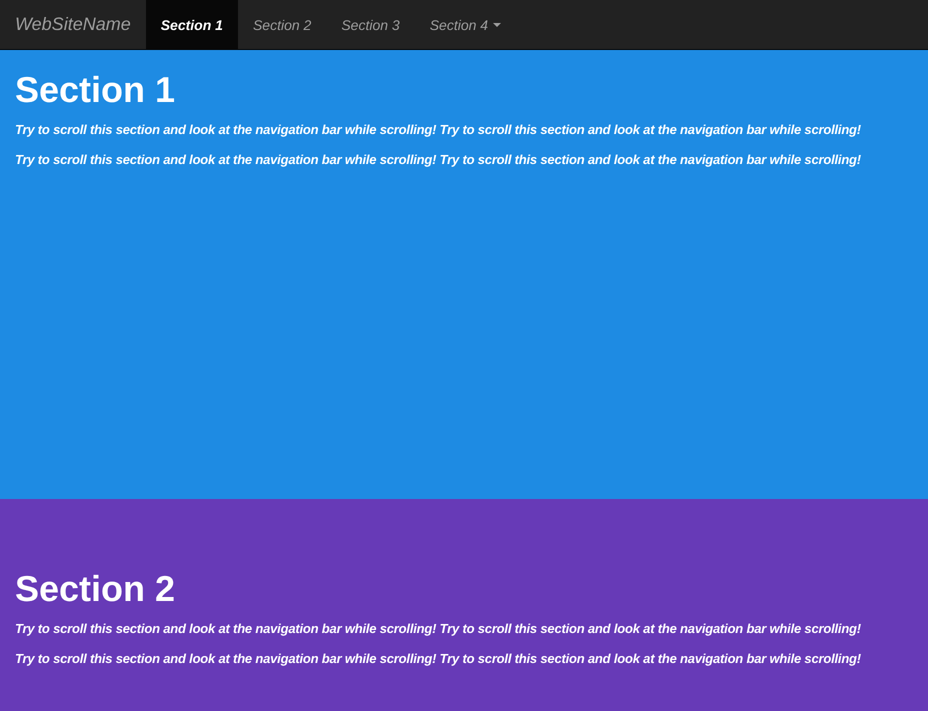  What do you see at coordinates (192, 24) in the screenshot?
I see `nav-link: Section 1` at bounding box center [192, 24].